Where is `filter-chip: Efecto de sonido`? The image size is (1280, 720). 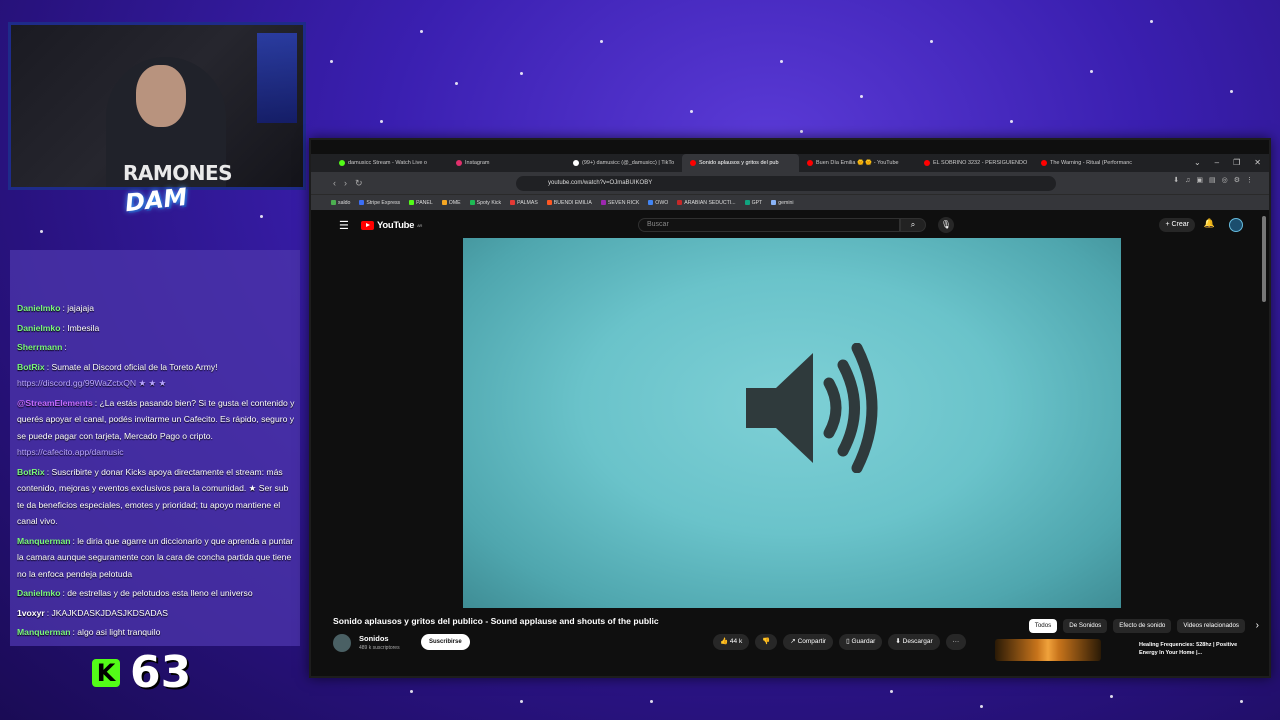
filter-chip: Efecto de sonido is located at coordinates (1142, 626).